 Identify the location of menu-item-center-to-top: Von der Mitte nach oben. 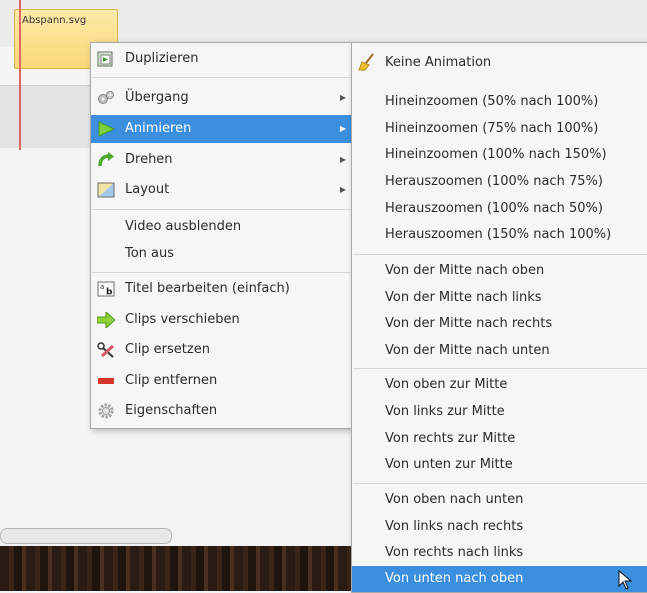
(499, 271).